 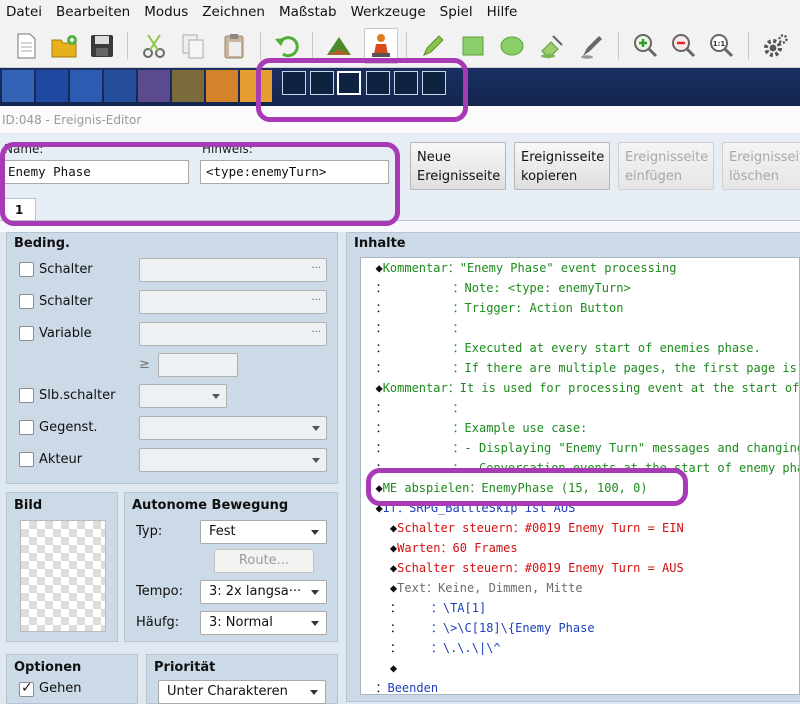 I want to click on switch1-field: ···, so click(x=233, y=270).